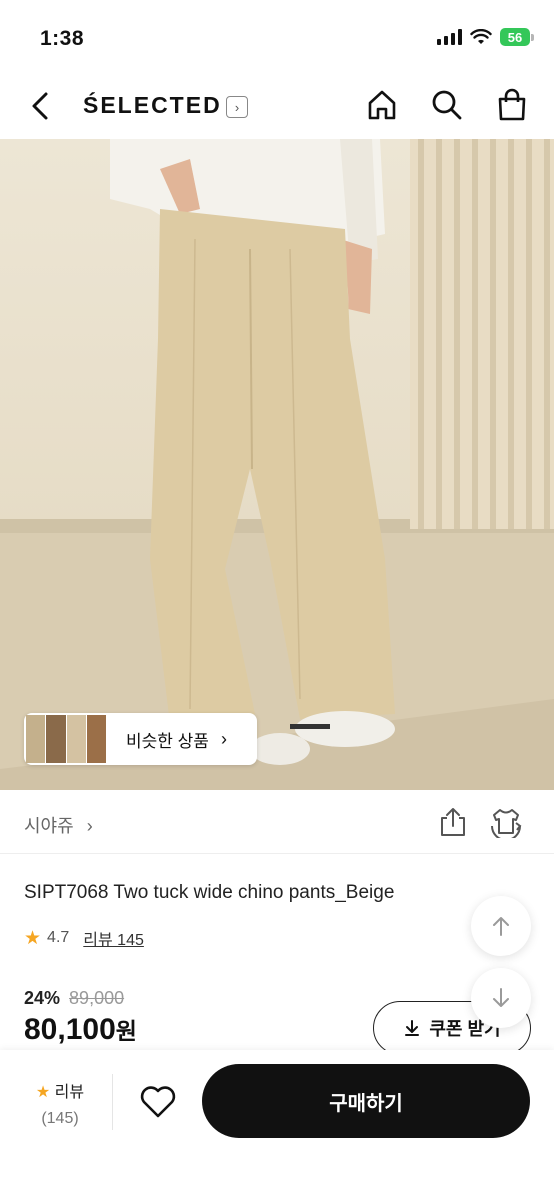  Describe the element at coordinates (366, 1101) in the screenshot. I see `buy-button: 구매하기` at that location.